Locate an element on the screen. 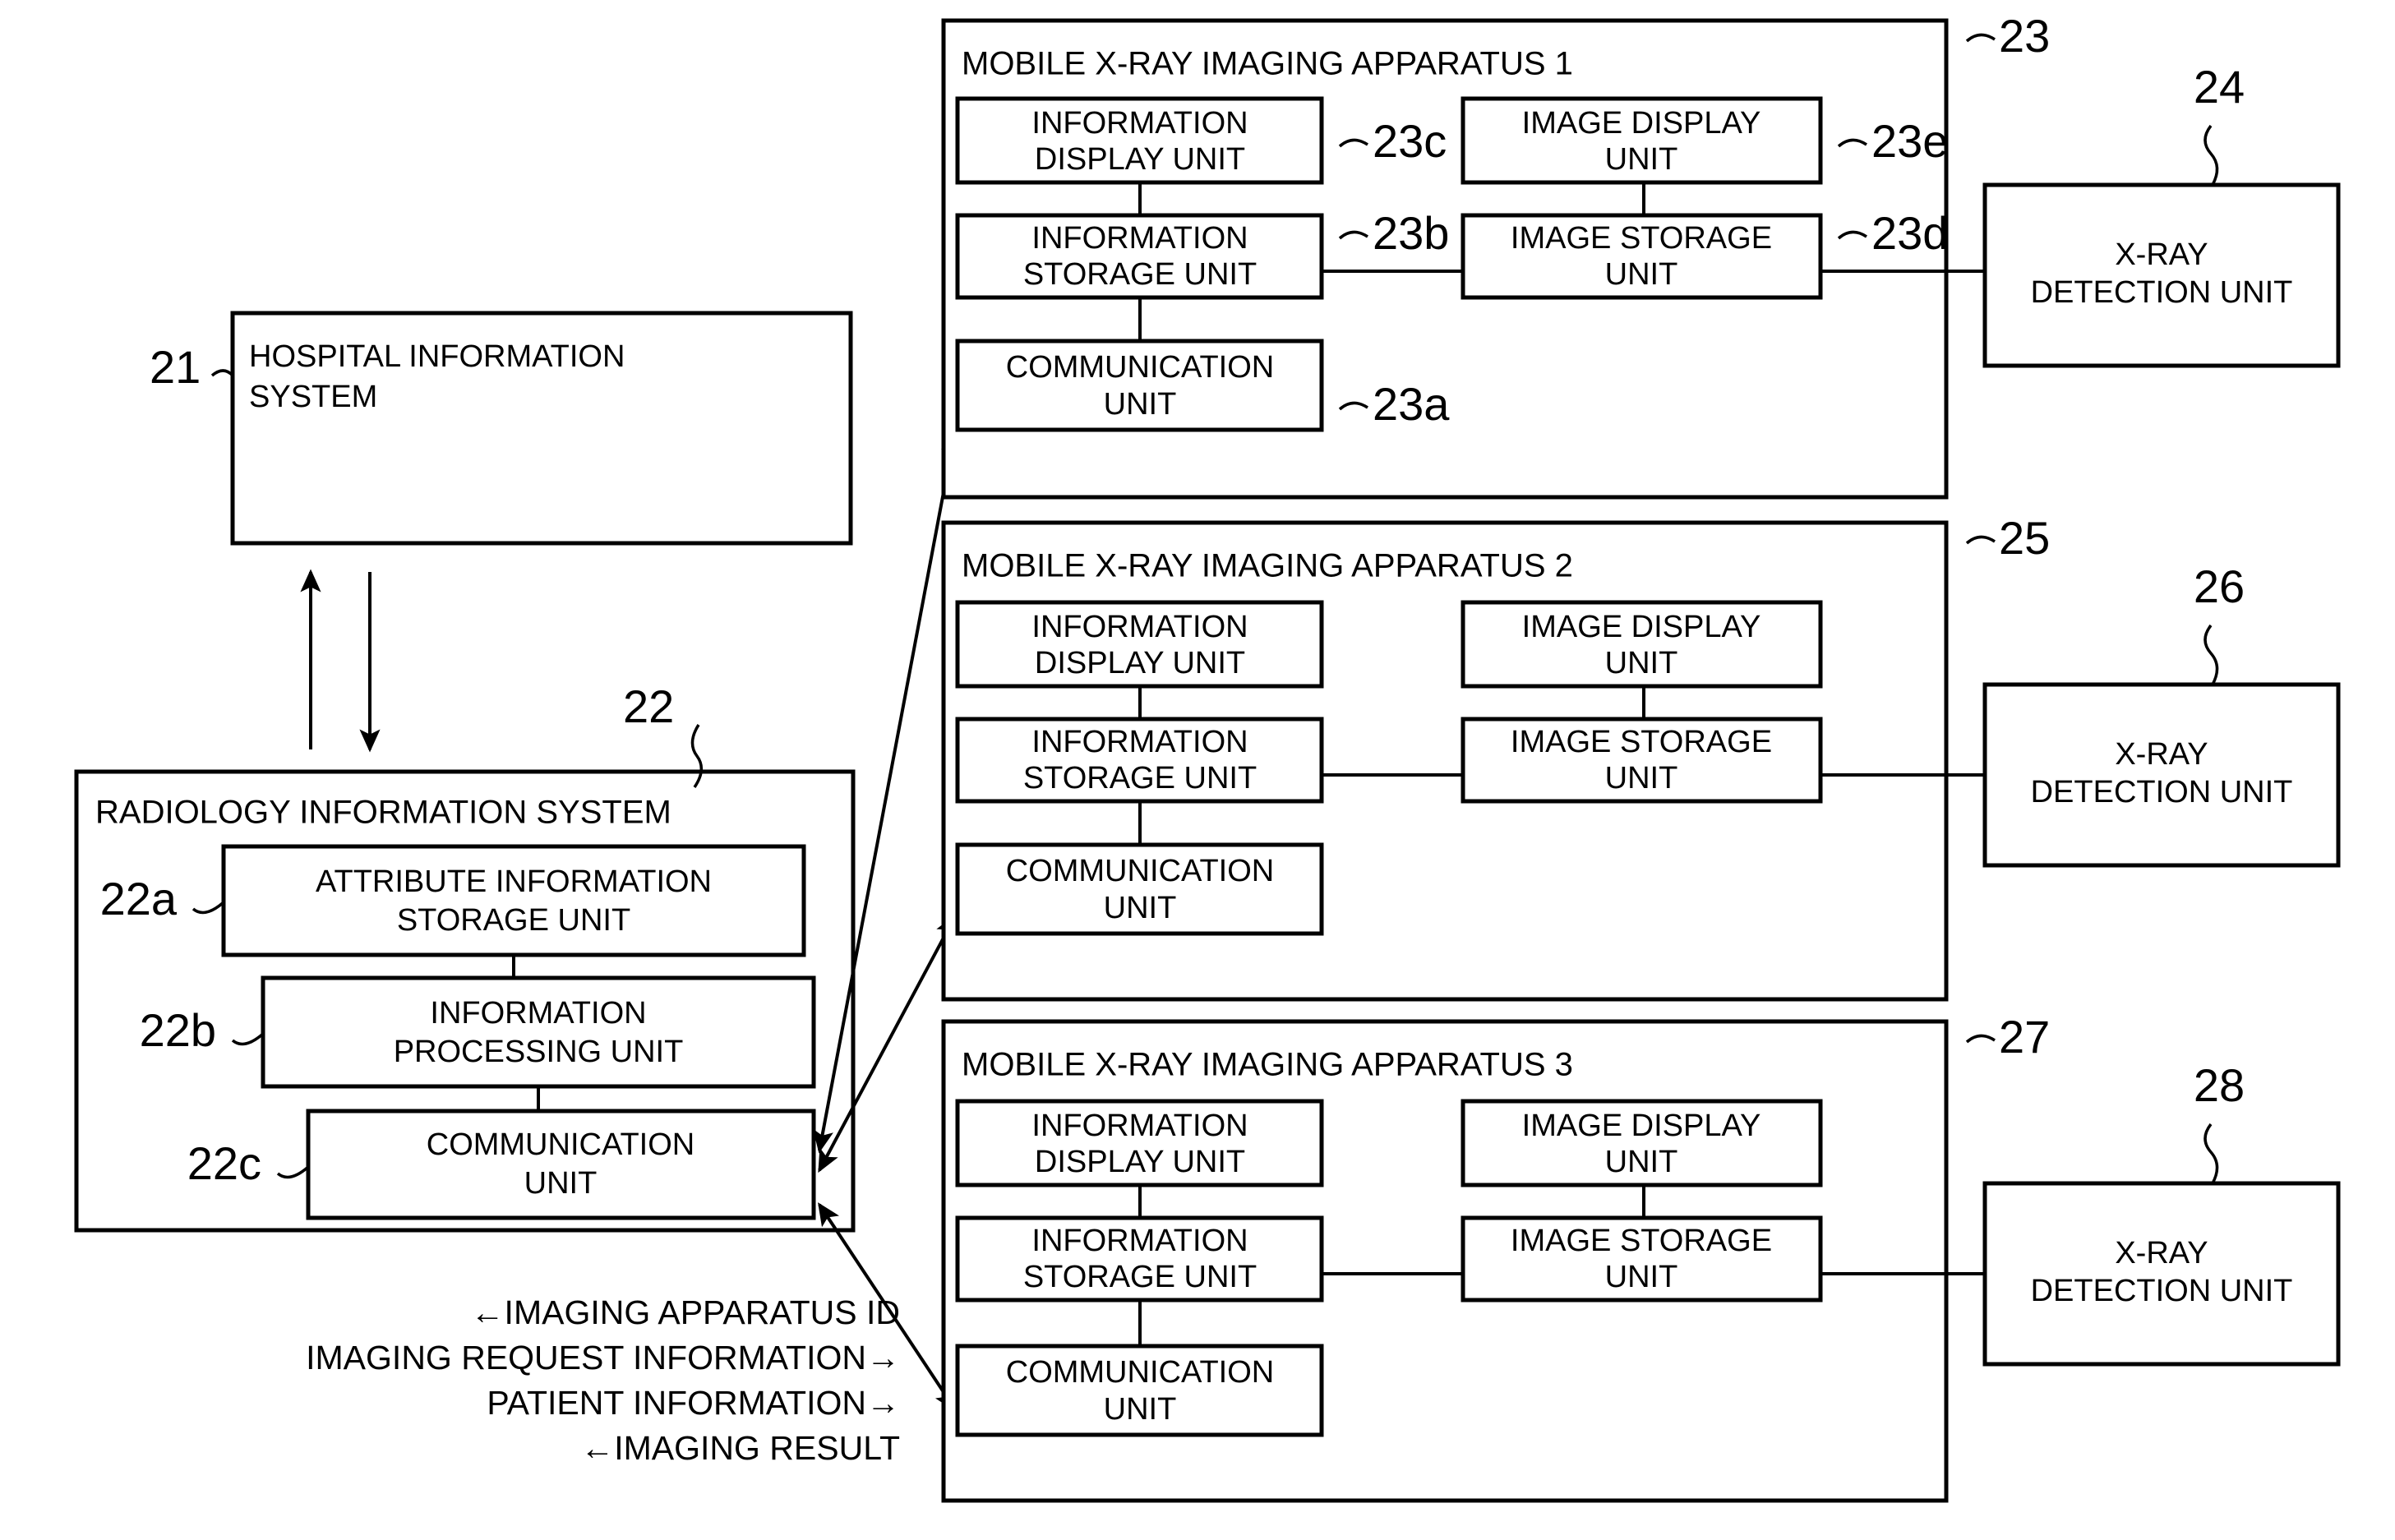 The width and height of the screenshot is (2395, 1540). ref-23a: 23a is located at coordinates (1411, 404).